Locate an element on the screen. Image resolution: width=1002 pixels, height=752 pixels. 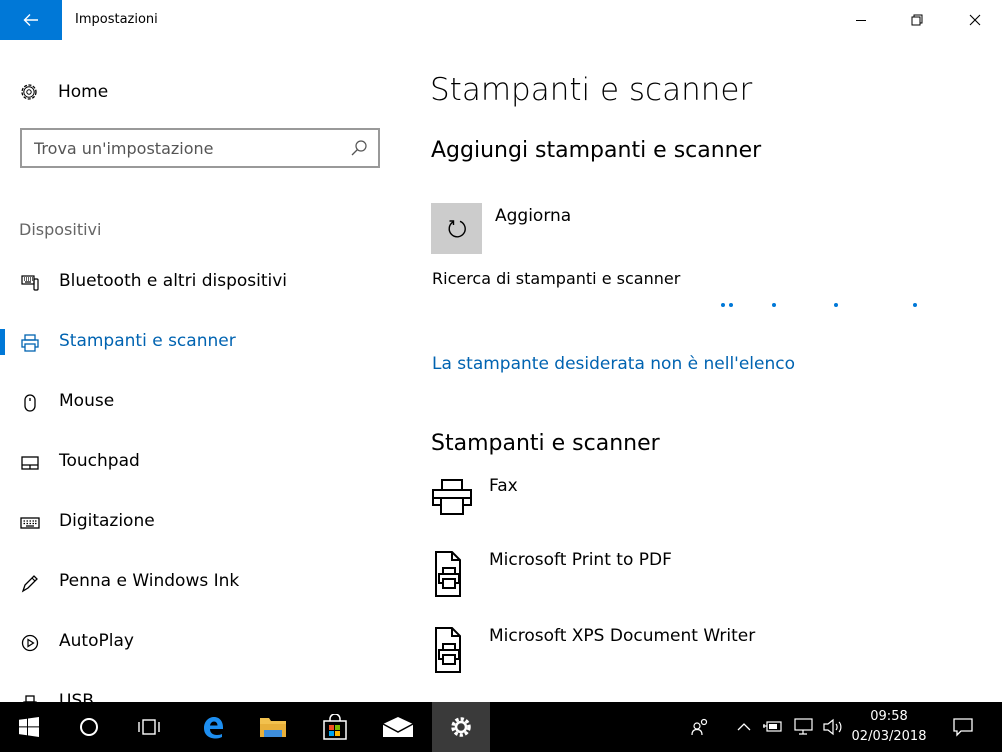
task-view-button is located at coordinates (149, 727).